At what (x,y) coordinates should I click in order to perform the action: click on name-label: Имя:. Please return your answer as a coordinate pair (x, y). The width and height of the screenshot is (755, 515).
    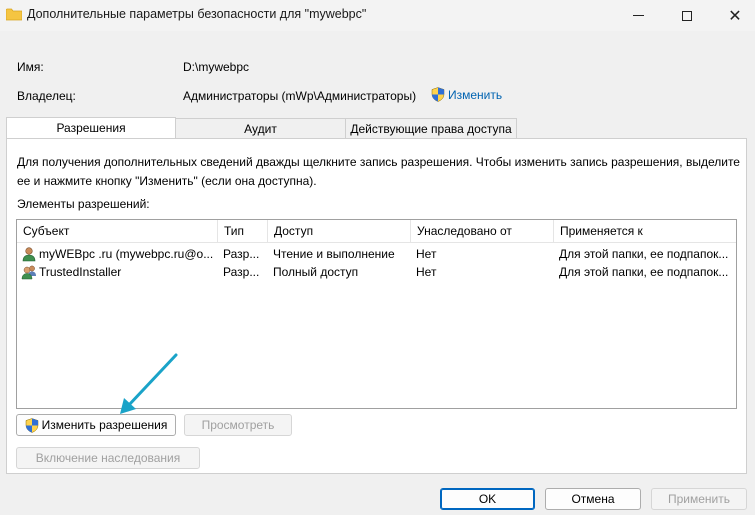
    Looking at the image, I should click on (30, 67).